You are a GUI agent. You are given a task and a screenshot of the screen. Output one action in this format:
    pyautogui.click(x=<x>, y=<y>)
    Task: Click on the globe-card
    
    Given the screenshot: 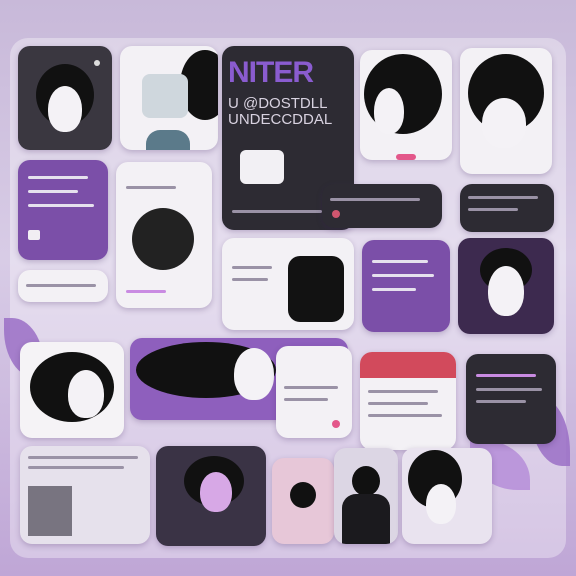 What is the action you would take?
    pyautogui.click(x=164, y=235)
    